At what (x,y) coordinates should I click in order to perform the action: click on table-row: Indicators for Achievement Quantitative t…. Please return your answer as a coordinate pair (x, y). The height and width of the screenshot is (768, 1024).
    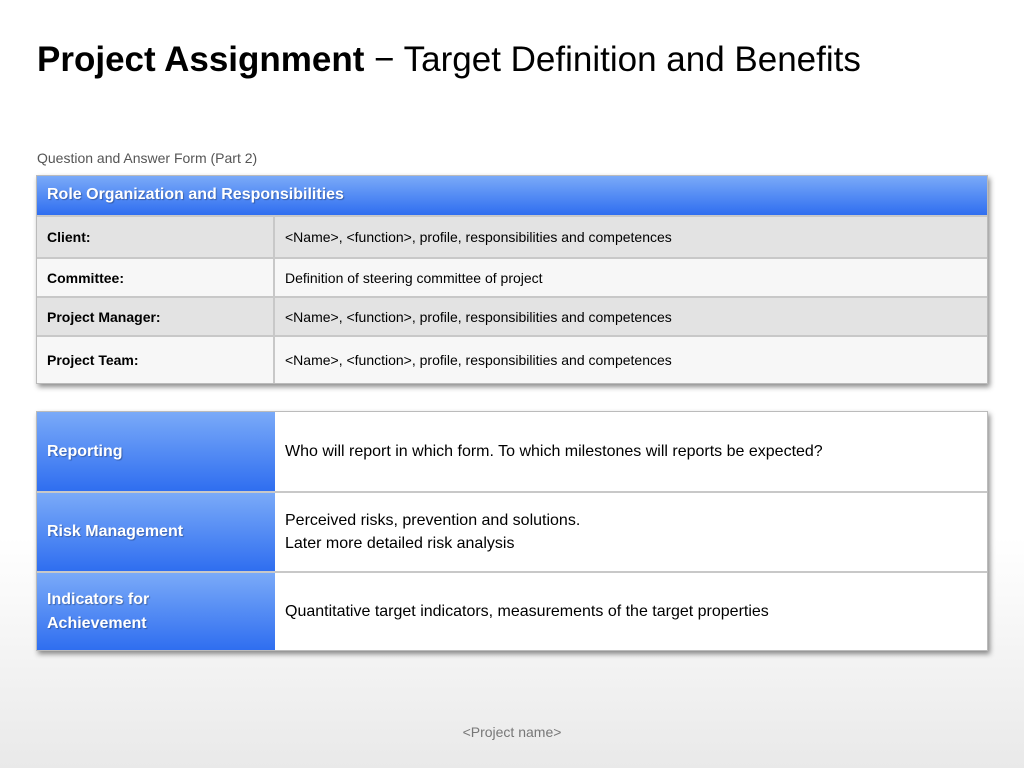
    Looking at the image, I should click on (512, 610).